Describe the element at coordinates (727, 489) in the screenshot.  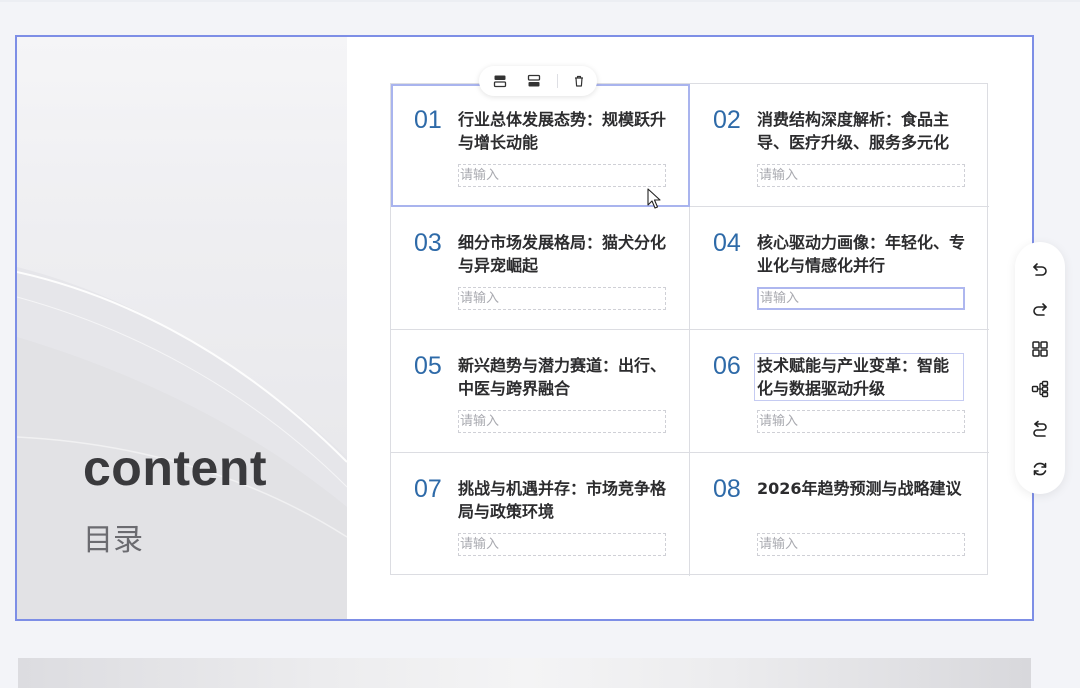
I see `toc-number: 08` at that location.